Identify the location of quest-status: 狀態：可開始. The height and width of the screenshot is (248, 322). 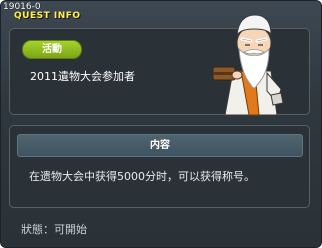
(54, 229).